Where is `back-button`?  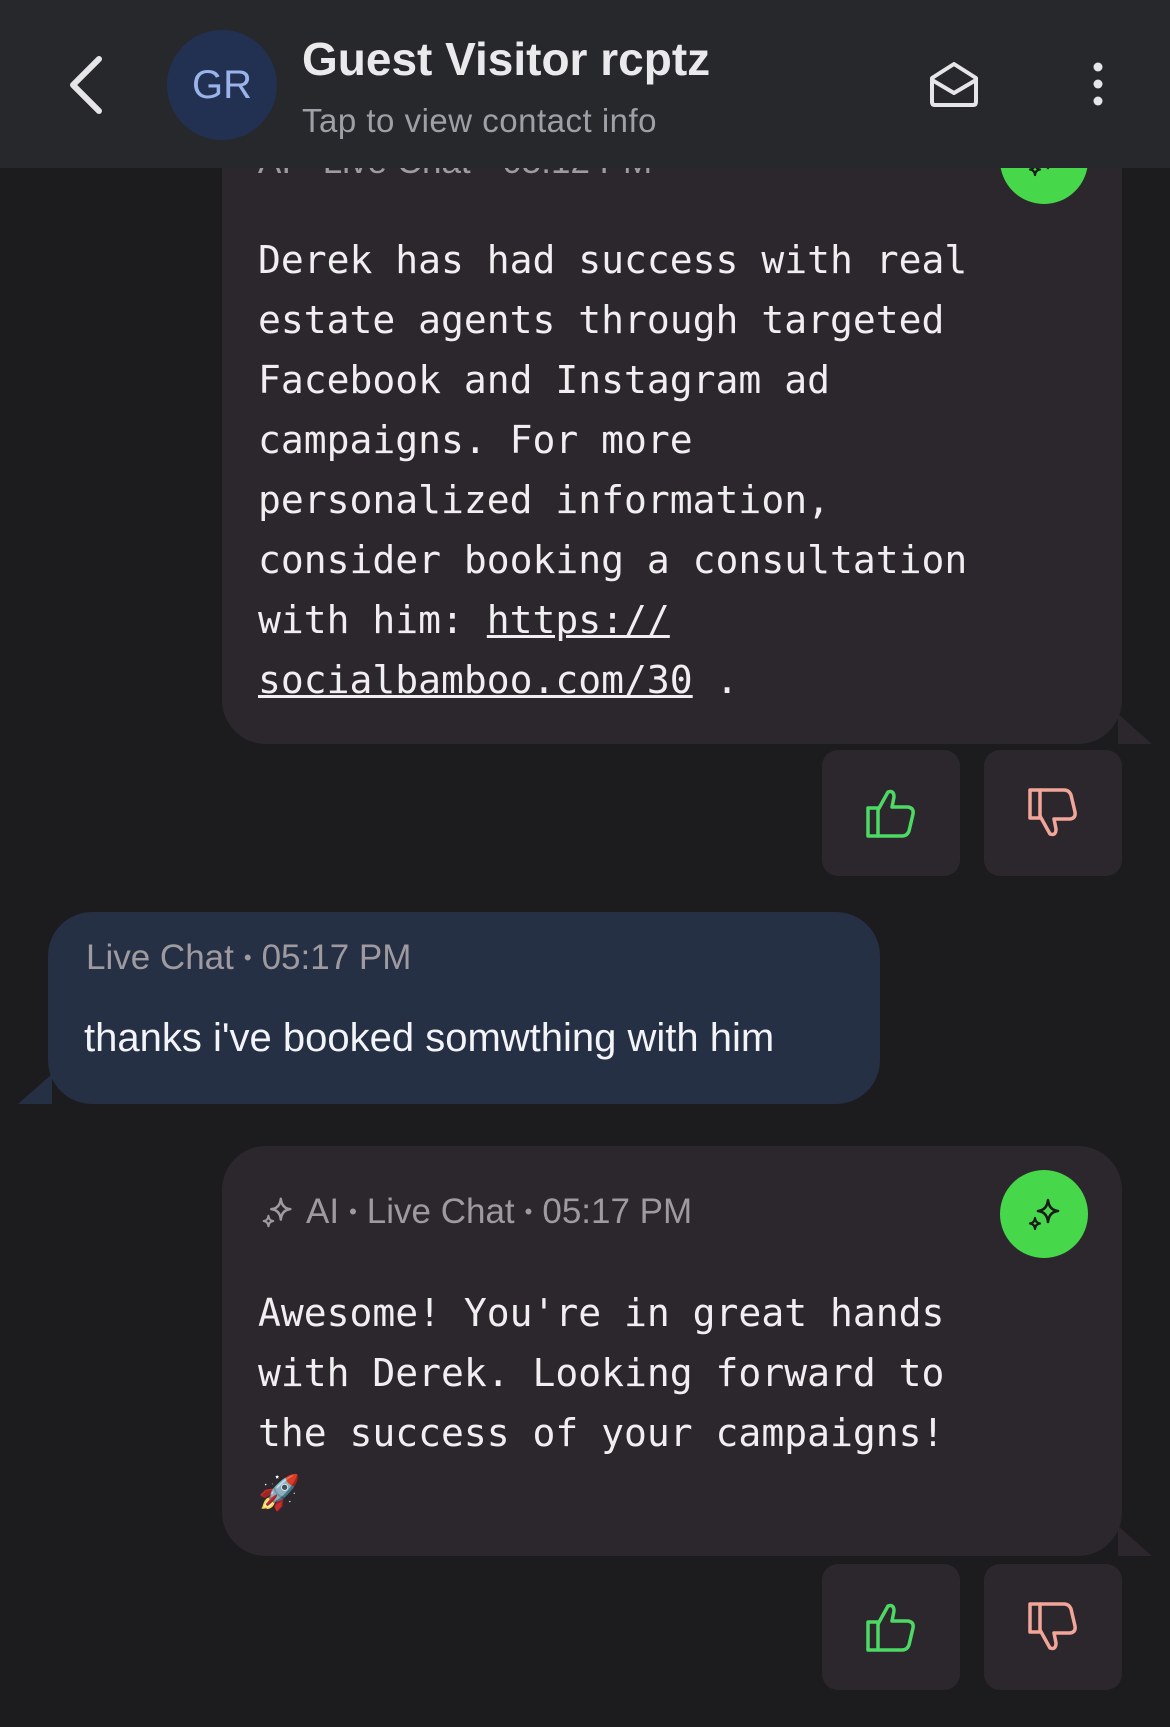
back-button is located at coordinates (85, 85).